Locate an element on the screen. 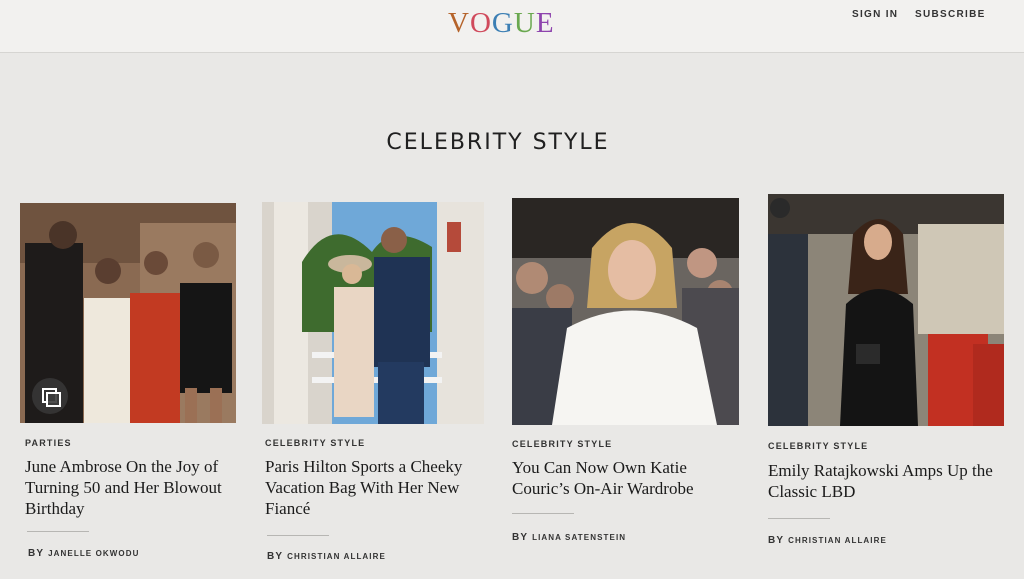 Image resolution: width=1024 pixels, height=579 pixels. section-title: CELEBRITY STYLE is located at coordinates (498, 142).